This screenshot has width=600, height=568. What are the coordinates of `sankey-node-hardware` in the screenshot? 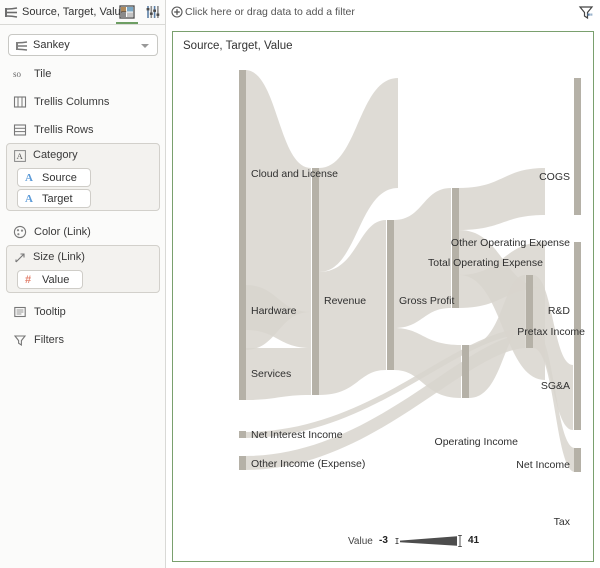 It's located at (242, 307).